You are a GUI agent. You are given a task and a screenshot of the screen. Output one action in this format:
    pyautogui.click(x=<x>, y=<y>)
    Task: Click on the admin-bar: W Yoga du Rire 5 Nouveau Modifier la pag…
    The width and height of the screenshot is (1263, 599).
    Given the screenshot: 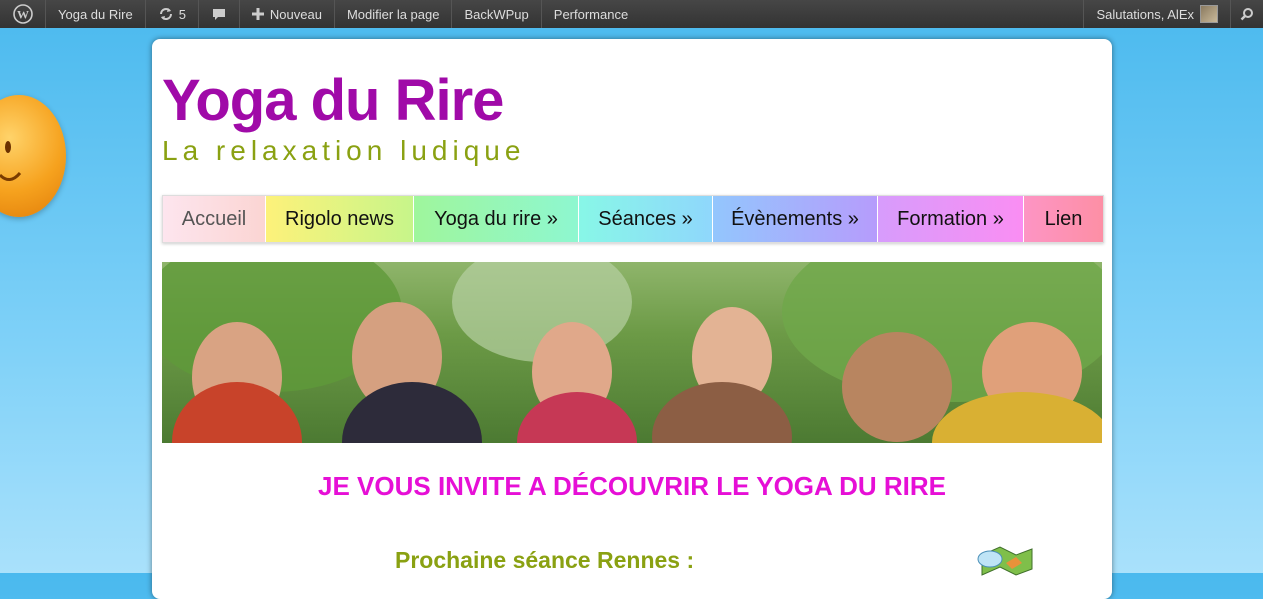 What is the action you would take?
    pyautogui.click(x=631, y=14)
    